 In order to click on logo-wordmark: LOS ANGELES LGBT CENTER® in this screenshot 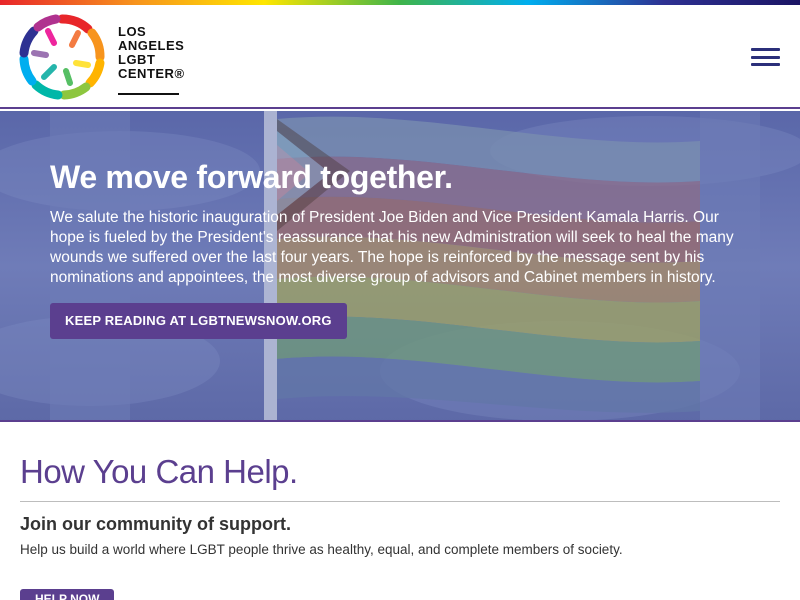, I will do `click(153, 53)`.